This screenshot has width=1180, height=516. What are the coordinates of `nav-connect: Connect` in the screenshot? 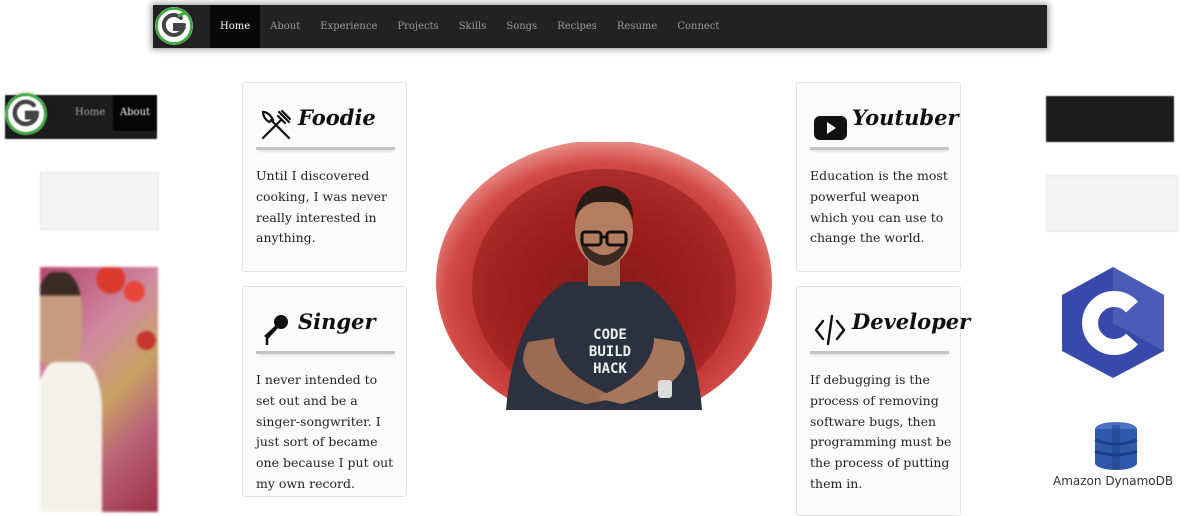 It's located at (698, 26).